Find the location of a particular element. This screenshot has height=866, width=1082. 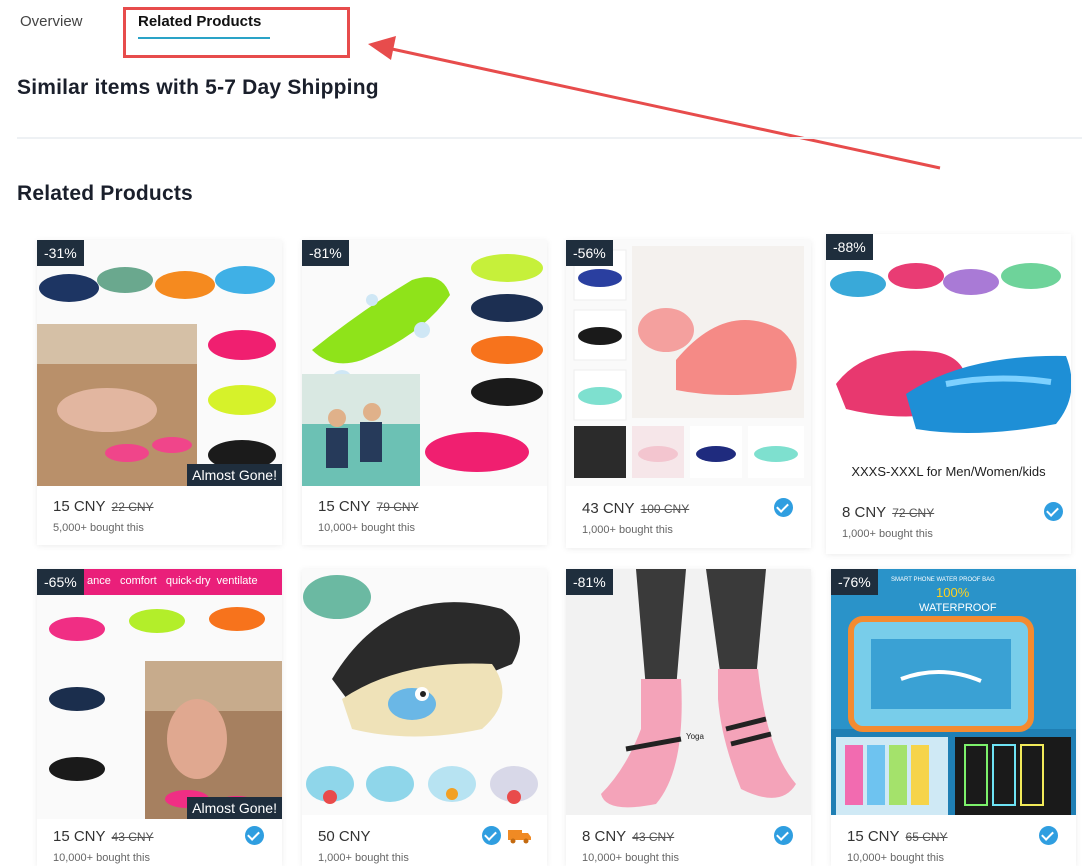

features-strip: ance comfort quick-dry ventilate is located at coordinates (172, 581).